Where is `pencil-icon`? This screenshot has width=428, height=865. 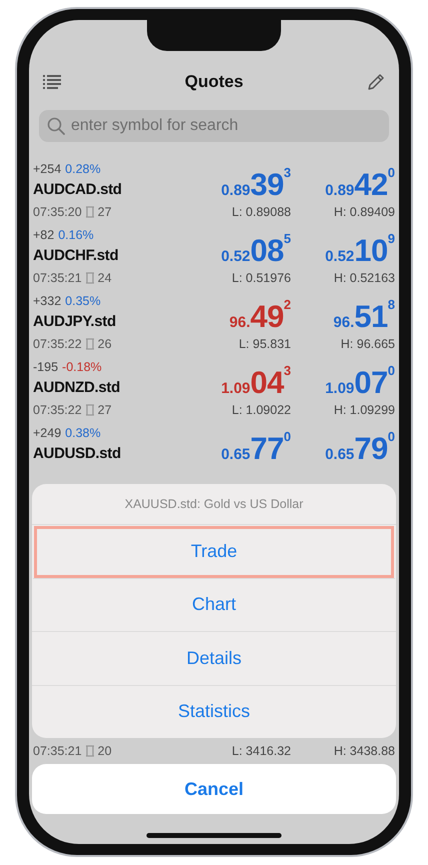 pencil-icon is located at coordinates (376, 82).